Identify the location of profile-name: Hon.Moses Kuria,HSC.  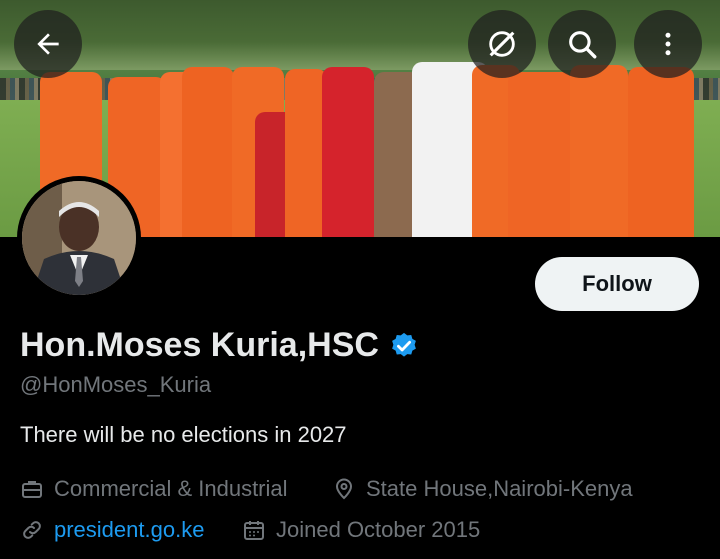
(219, 345).